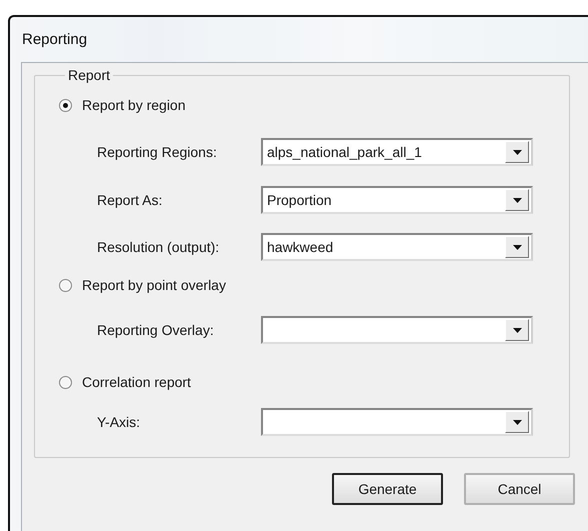 This screenshot has width=588, height=531. I want to click on radio-label: Report by region, so click(134, 105).